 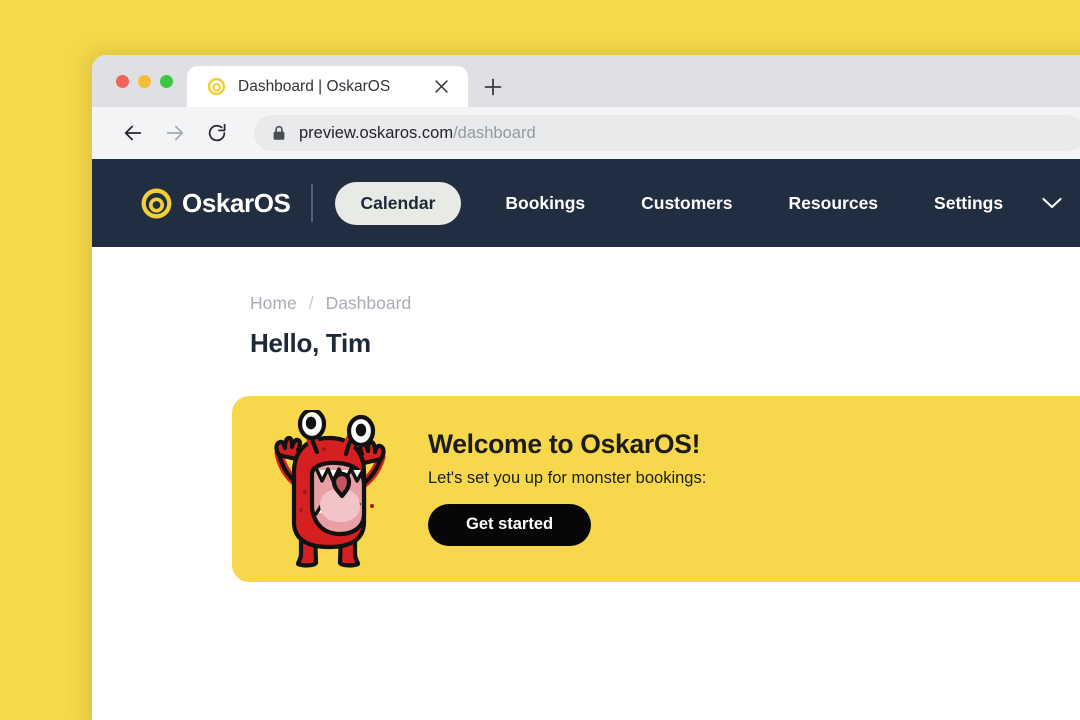 I want to click on new-tab-button, so click(x=493, y=86).